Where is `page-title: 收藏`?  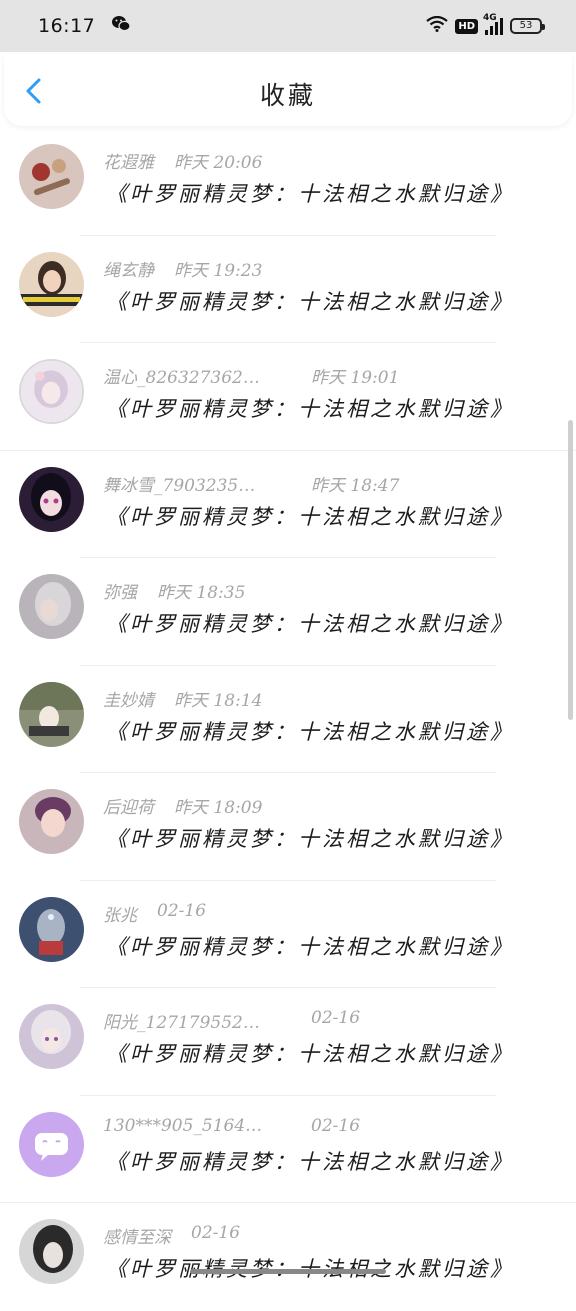 page-title: 收藏 is located at coordinates (288, 94).